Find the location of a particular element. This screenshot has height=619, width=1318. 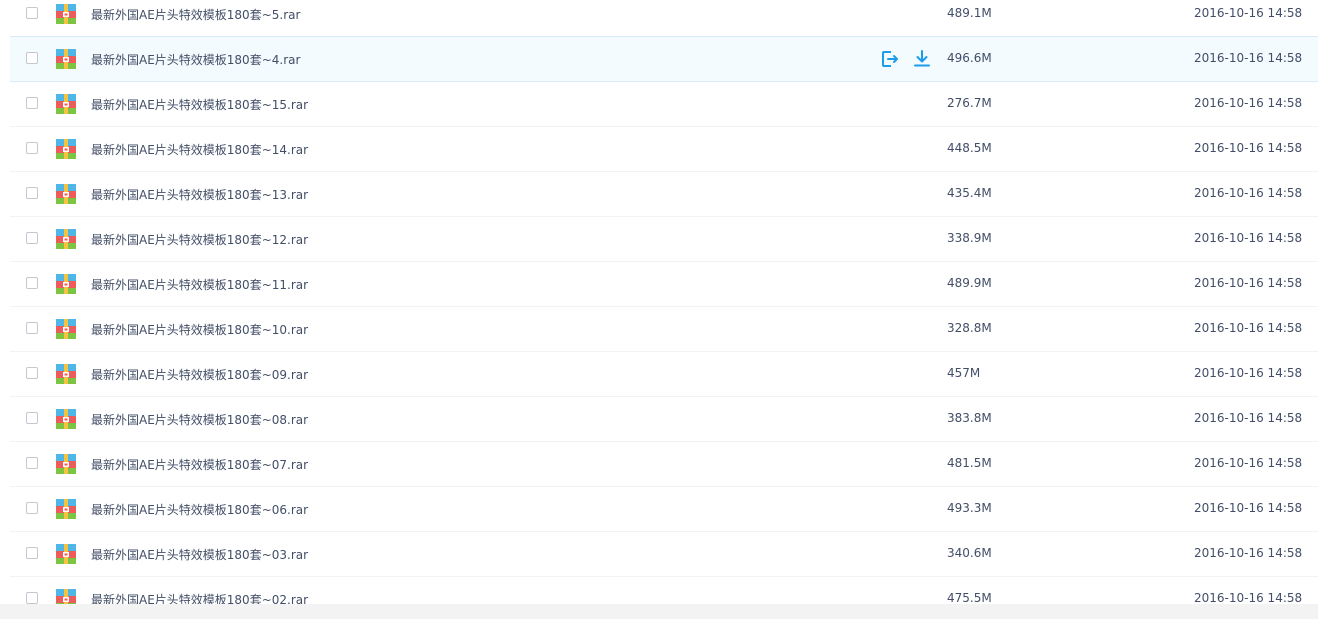

file-size: 435.4M is located at coordinates (969, 193).